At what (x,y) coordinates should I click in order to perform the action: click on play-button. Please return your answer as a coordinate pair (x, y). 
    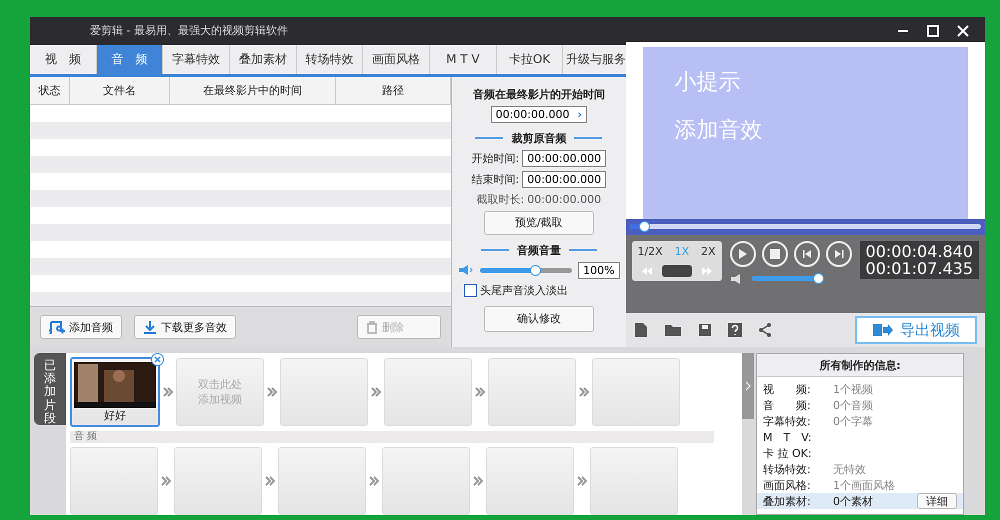
    Looking at the image, I should click on (743, 253).